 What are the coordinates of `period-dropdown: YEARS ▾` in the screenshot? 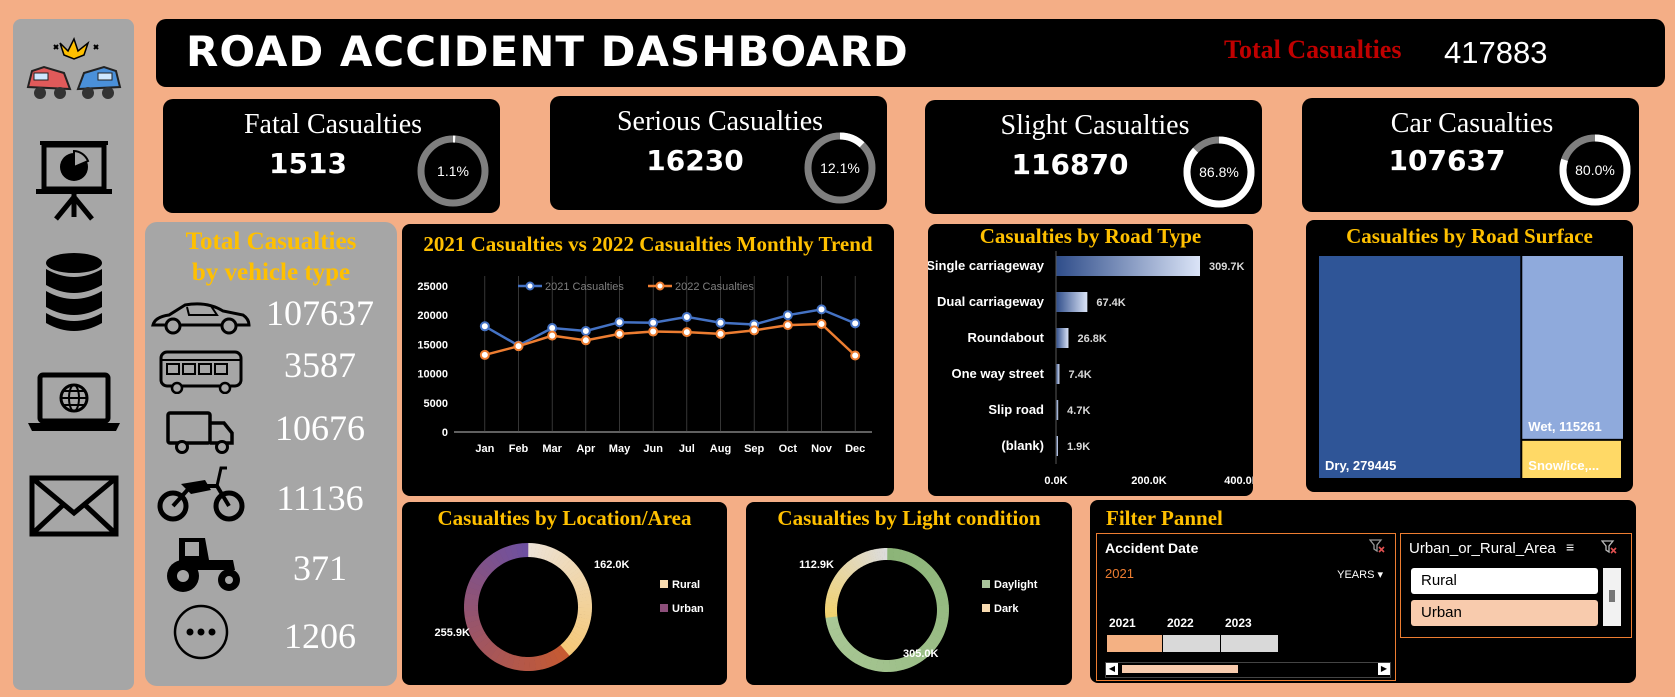 It's located at (1360, 574).